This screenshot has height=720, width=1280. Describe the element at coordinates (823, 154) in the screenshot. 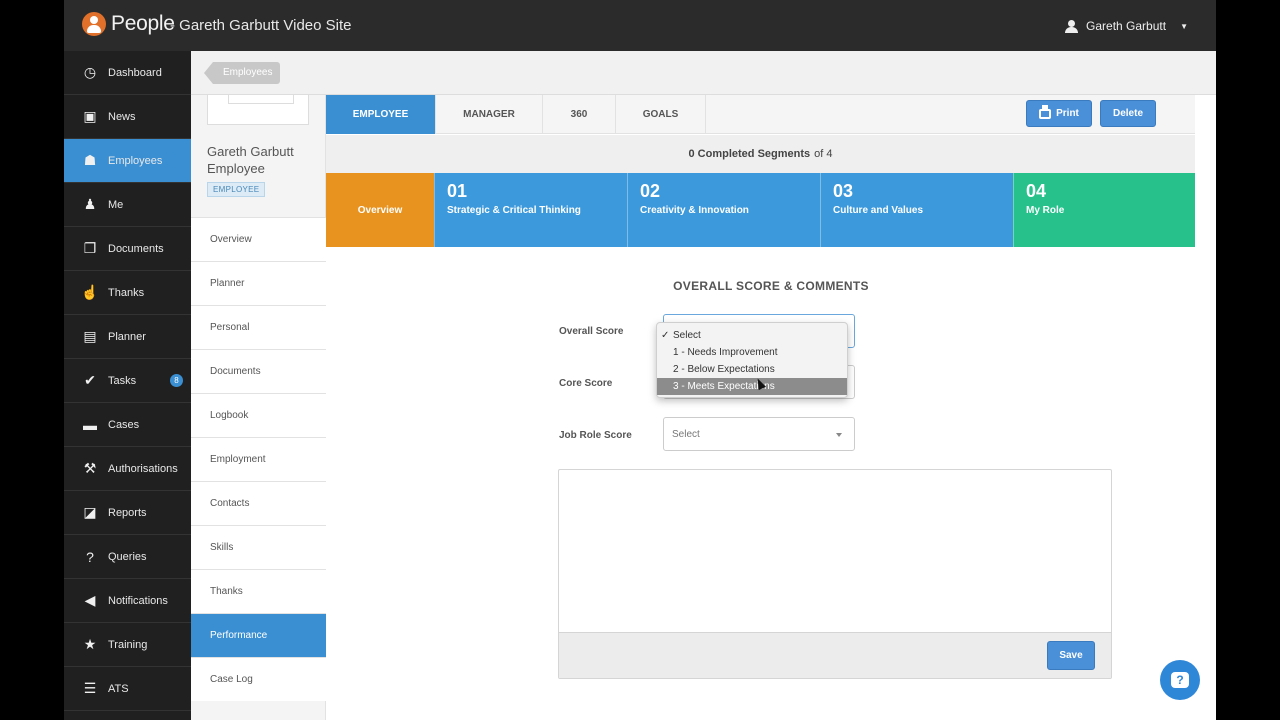

I see `completed-total: of 4` at that location.